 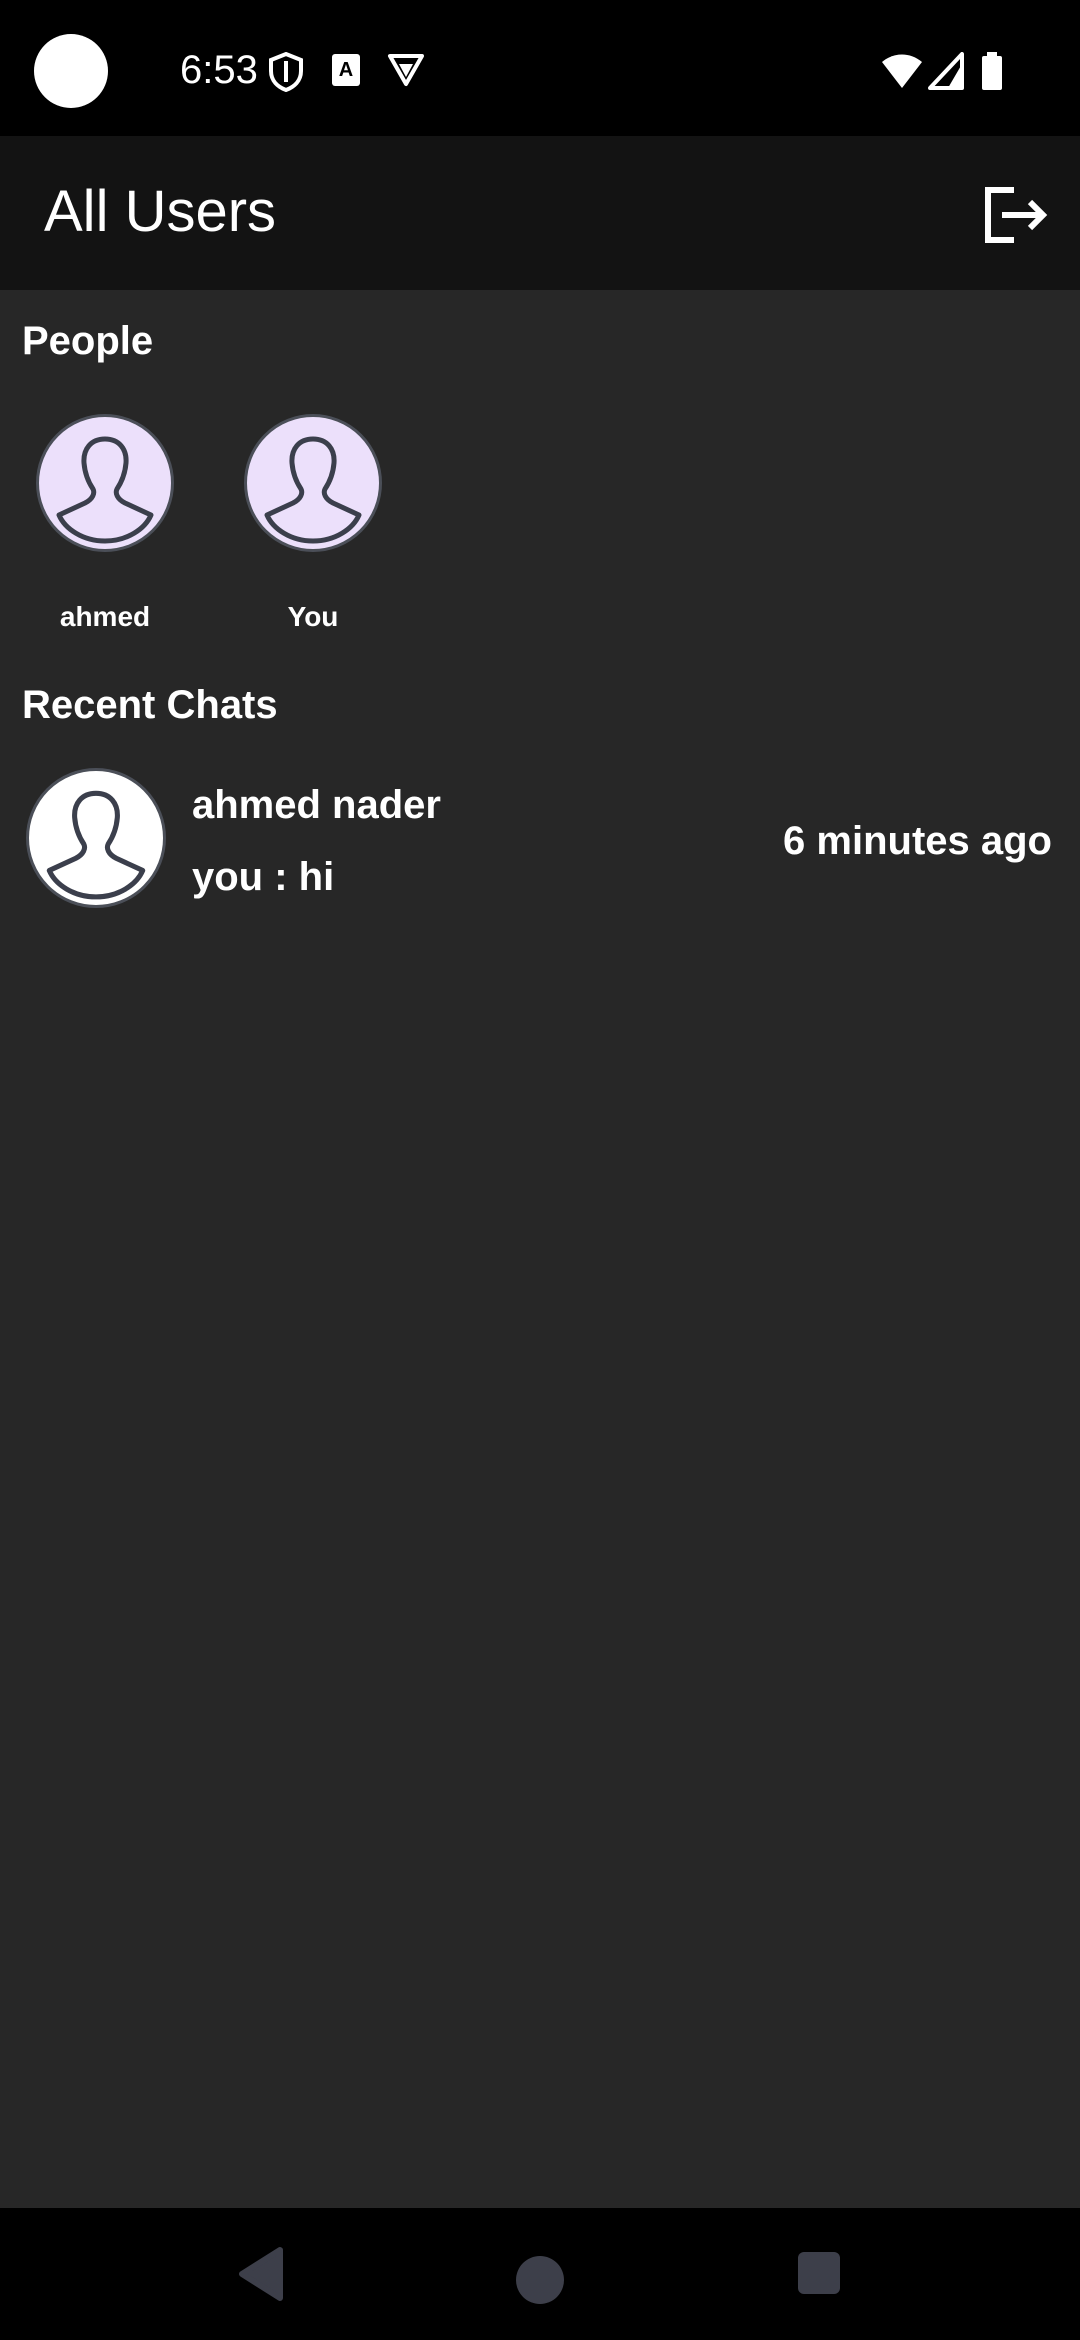 What do you see at coordinates (902, 71) in the screenshot?
I see `wifi-icon` at bounding box center [902, 71].